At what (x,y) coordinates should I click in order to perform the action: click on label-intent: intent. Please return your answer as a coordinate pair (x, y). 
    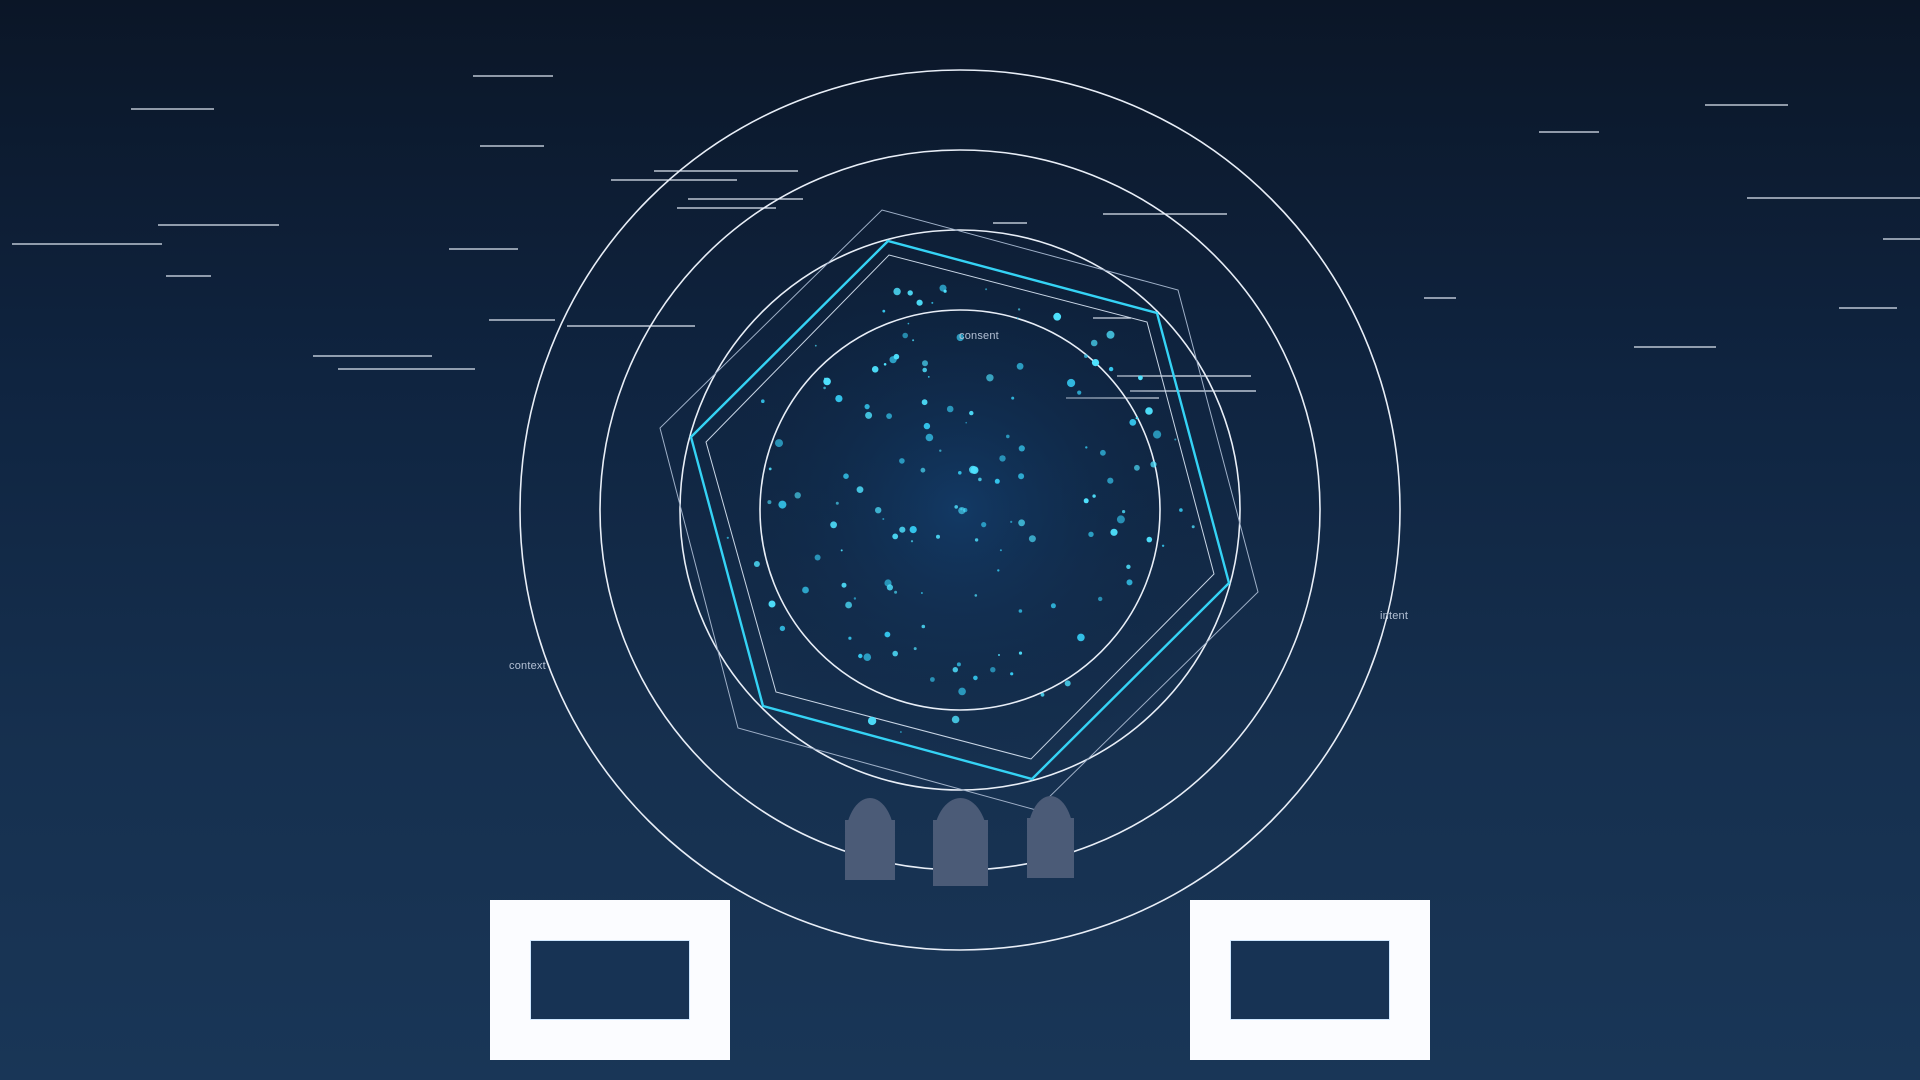
    Looking at the image, I should click on (1394, 616).